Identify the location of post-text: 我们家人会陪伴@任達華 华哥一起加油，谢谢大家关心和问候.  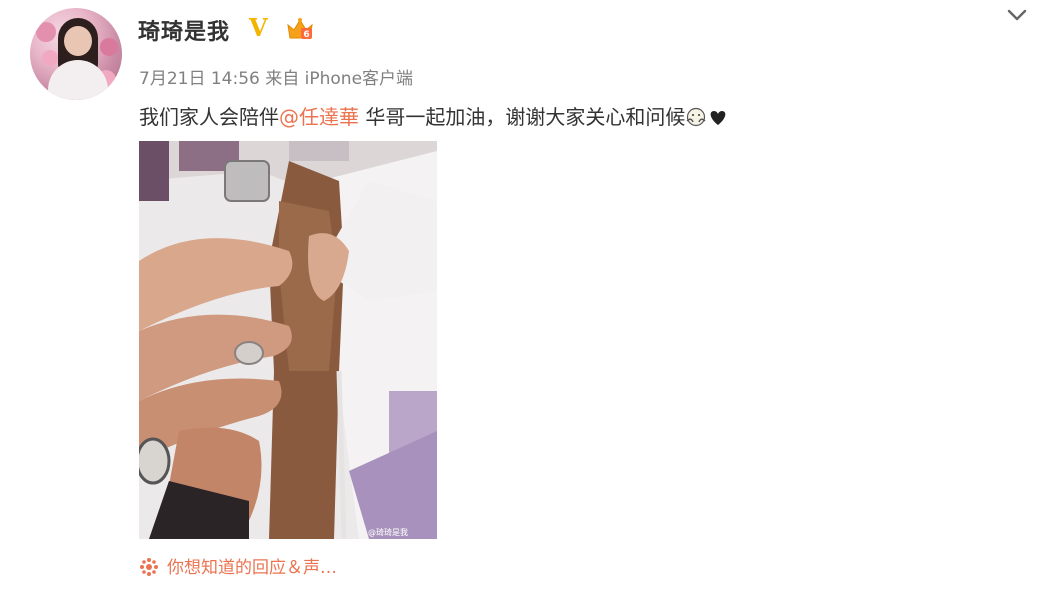
(434, 115).